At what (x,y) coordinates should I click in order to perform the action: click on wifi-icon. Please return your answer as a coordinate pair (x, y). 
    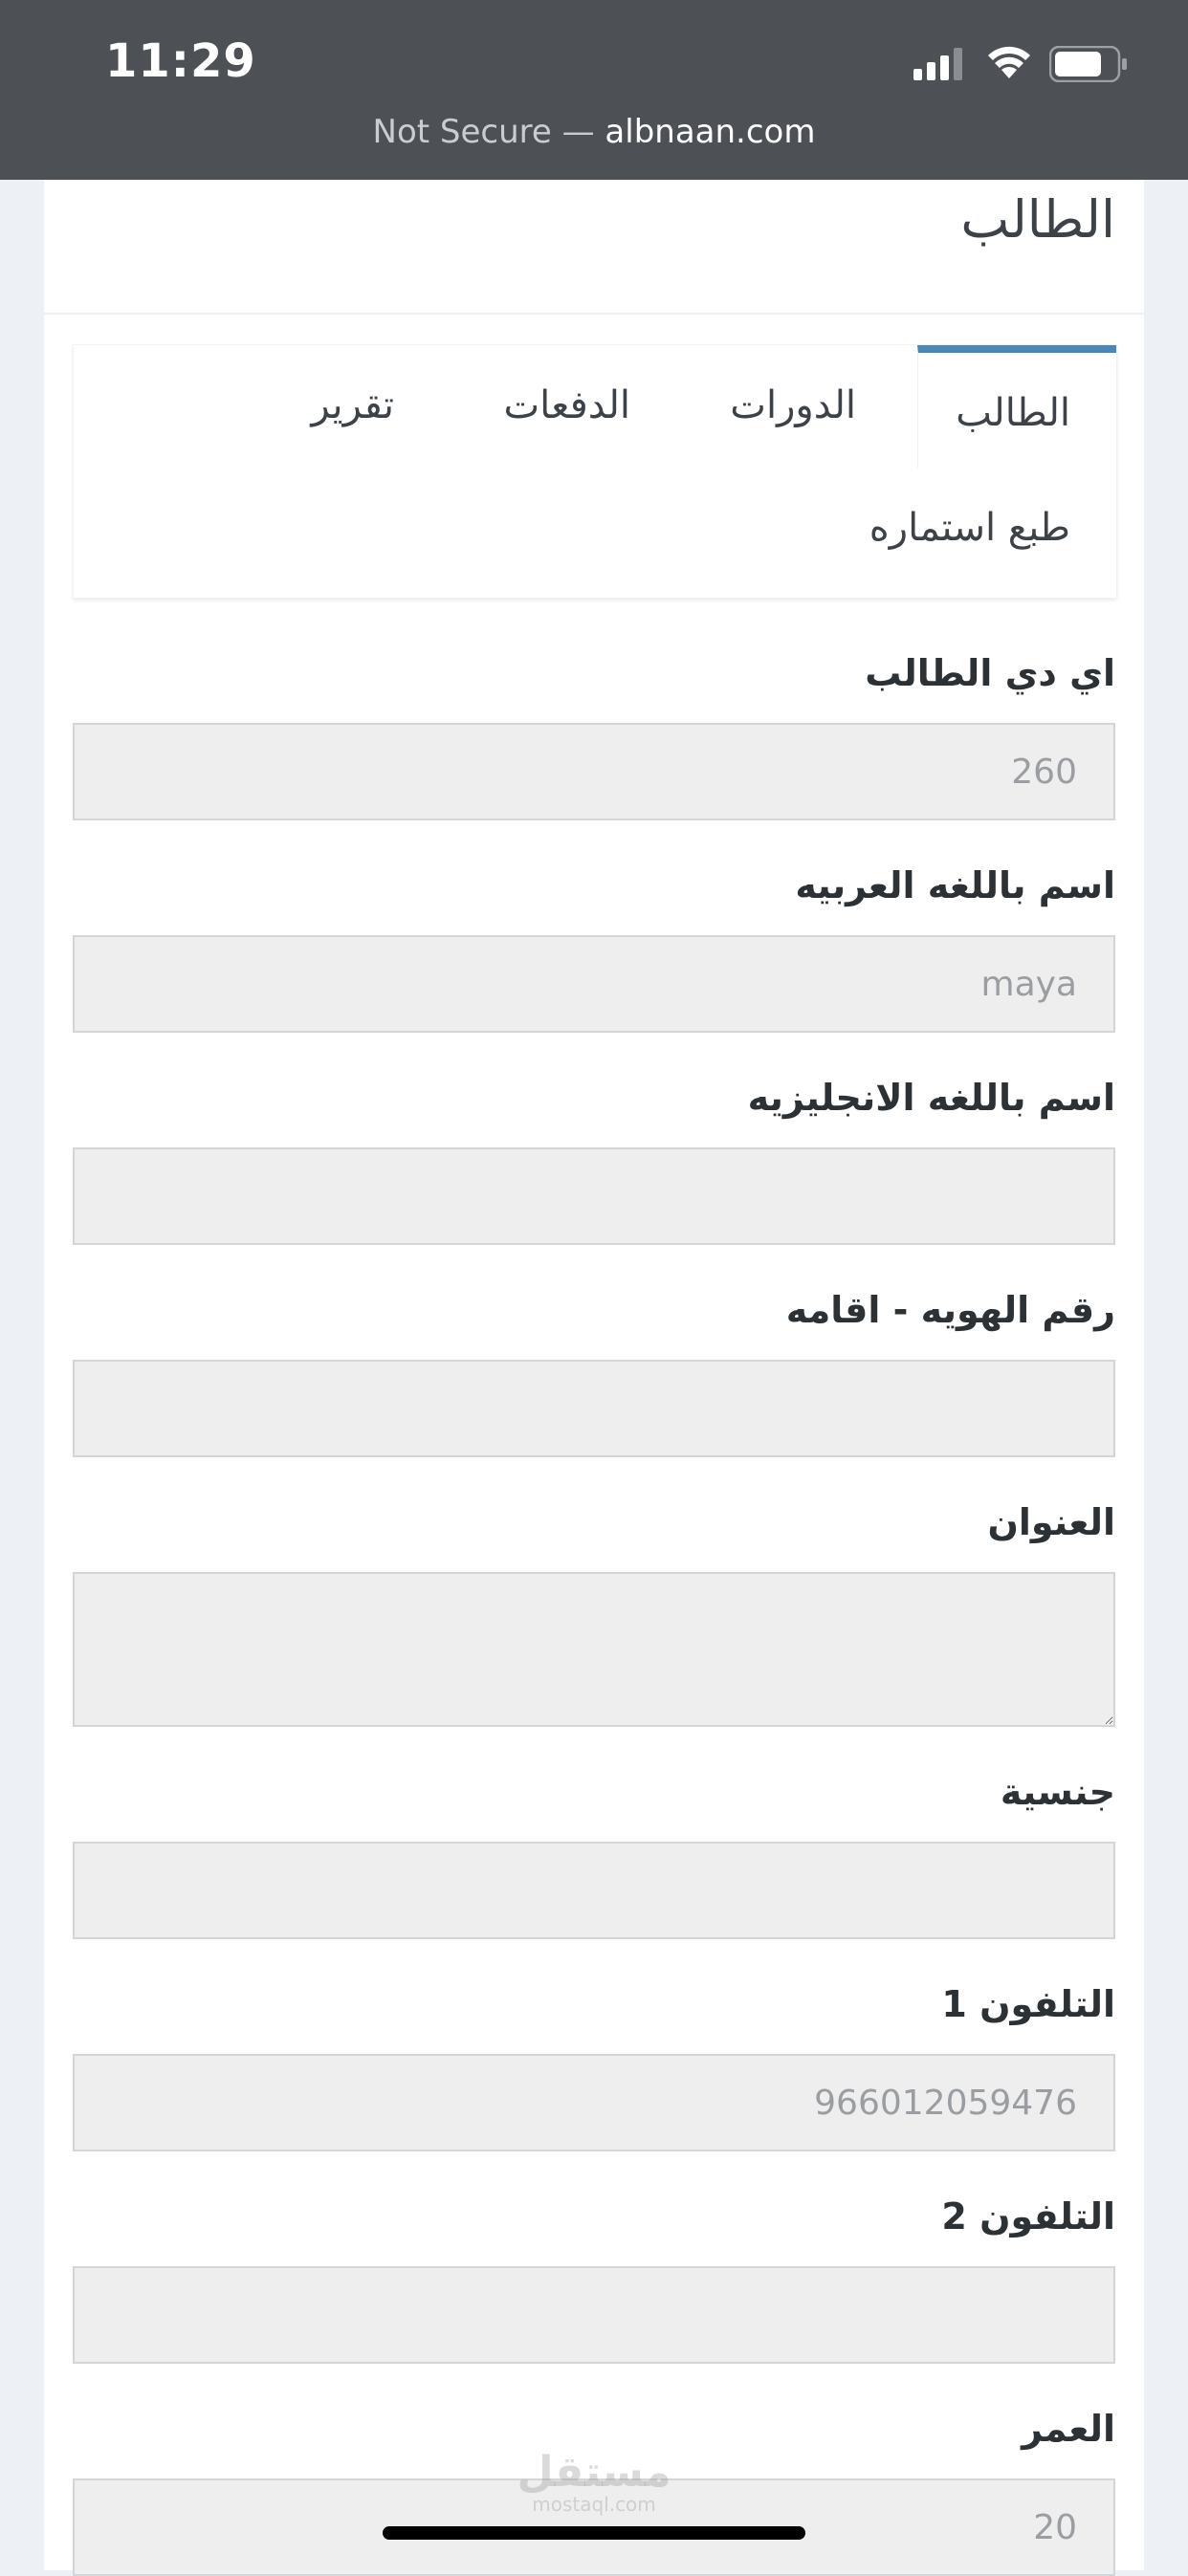
    Looking at the image, I should click on (1009, 62).